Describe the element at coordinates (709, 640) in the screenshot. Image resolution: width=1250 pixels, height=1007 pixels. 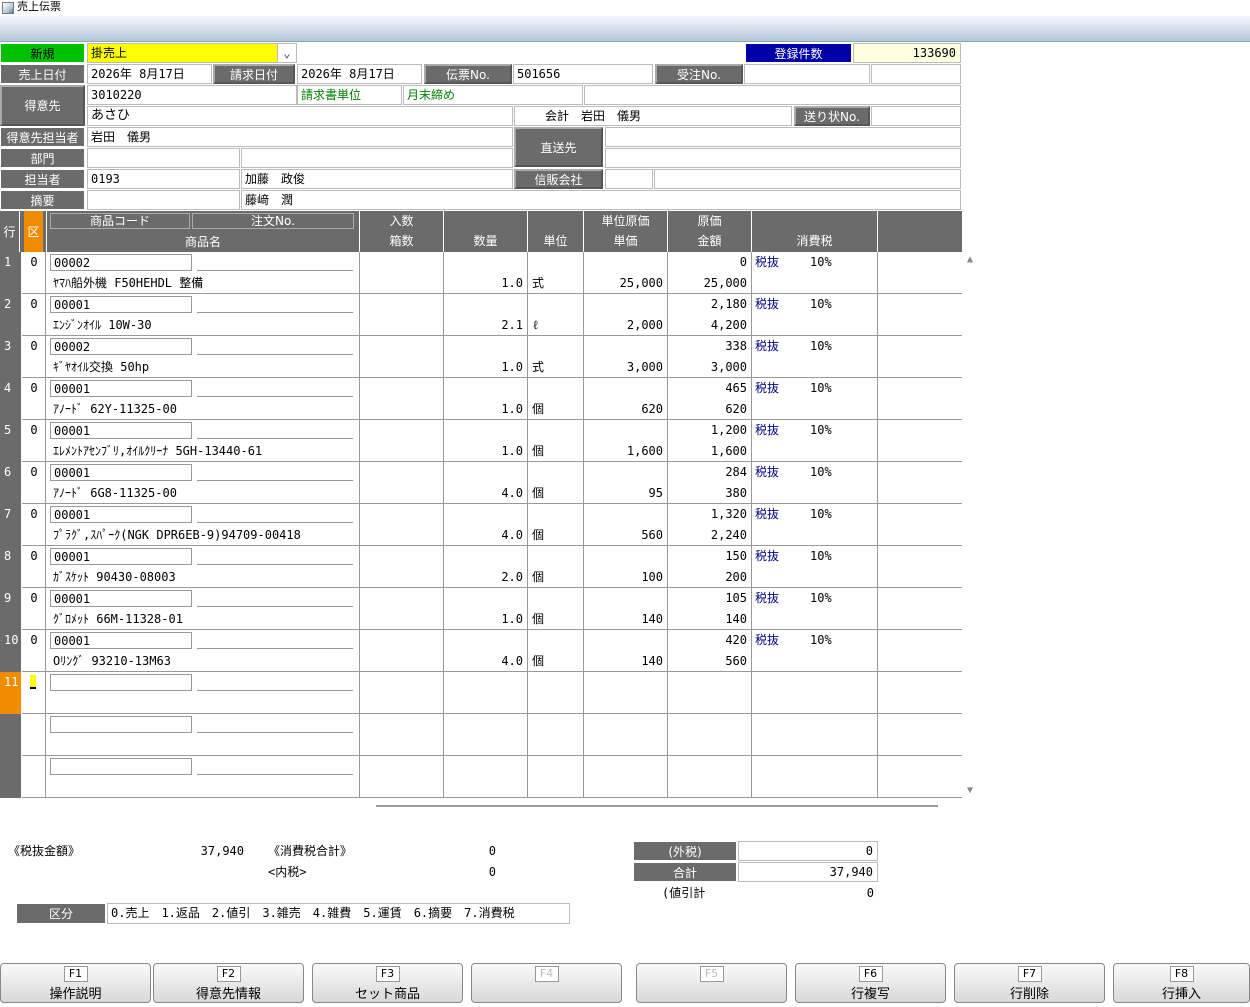
I see `cost: 420` at that location.